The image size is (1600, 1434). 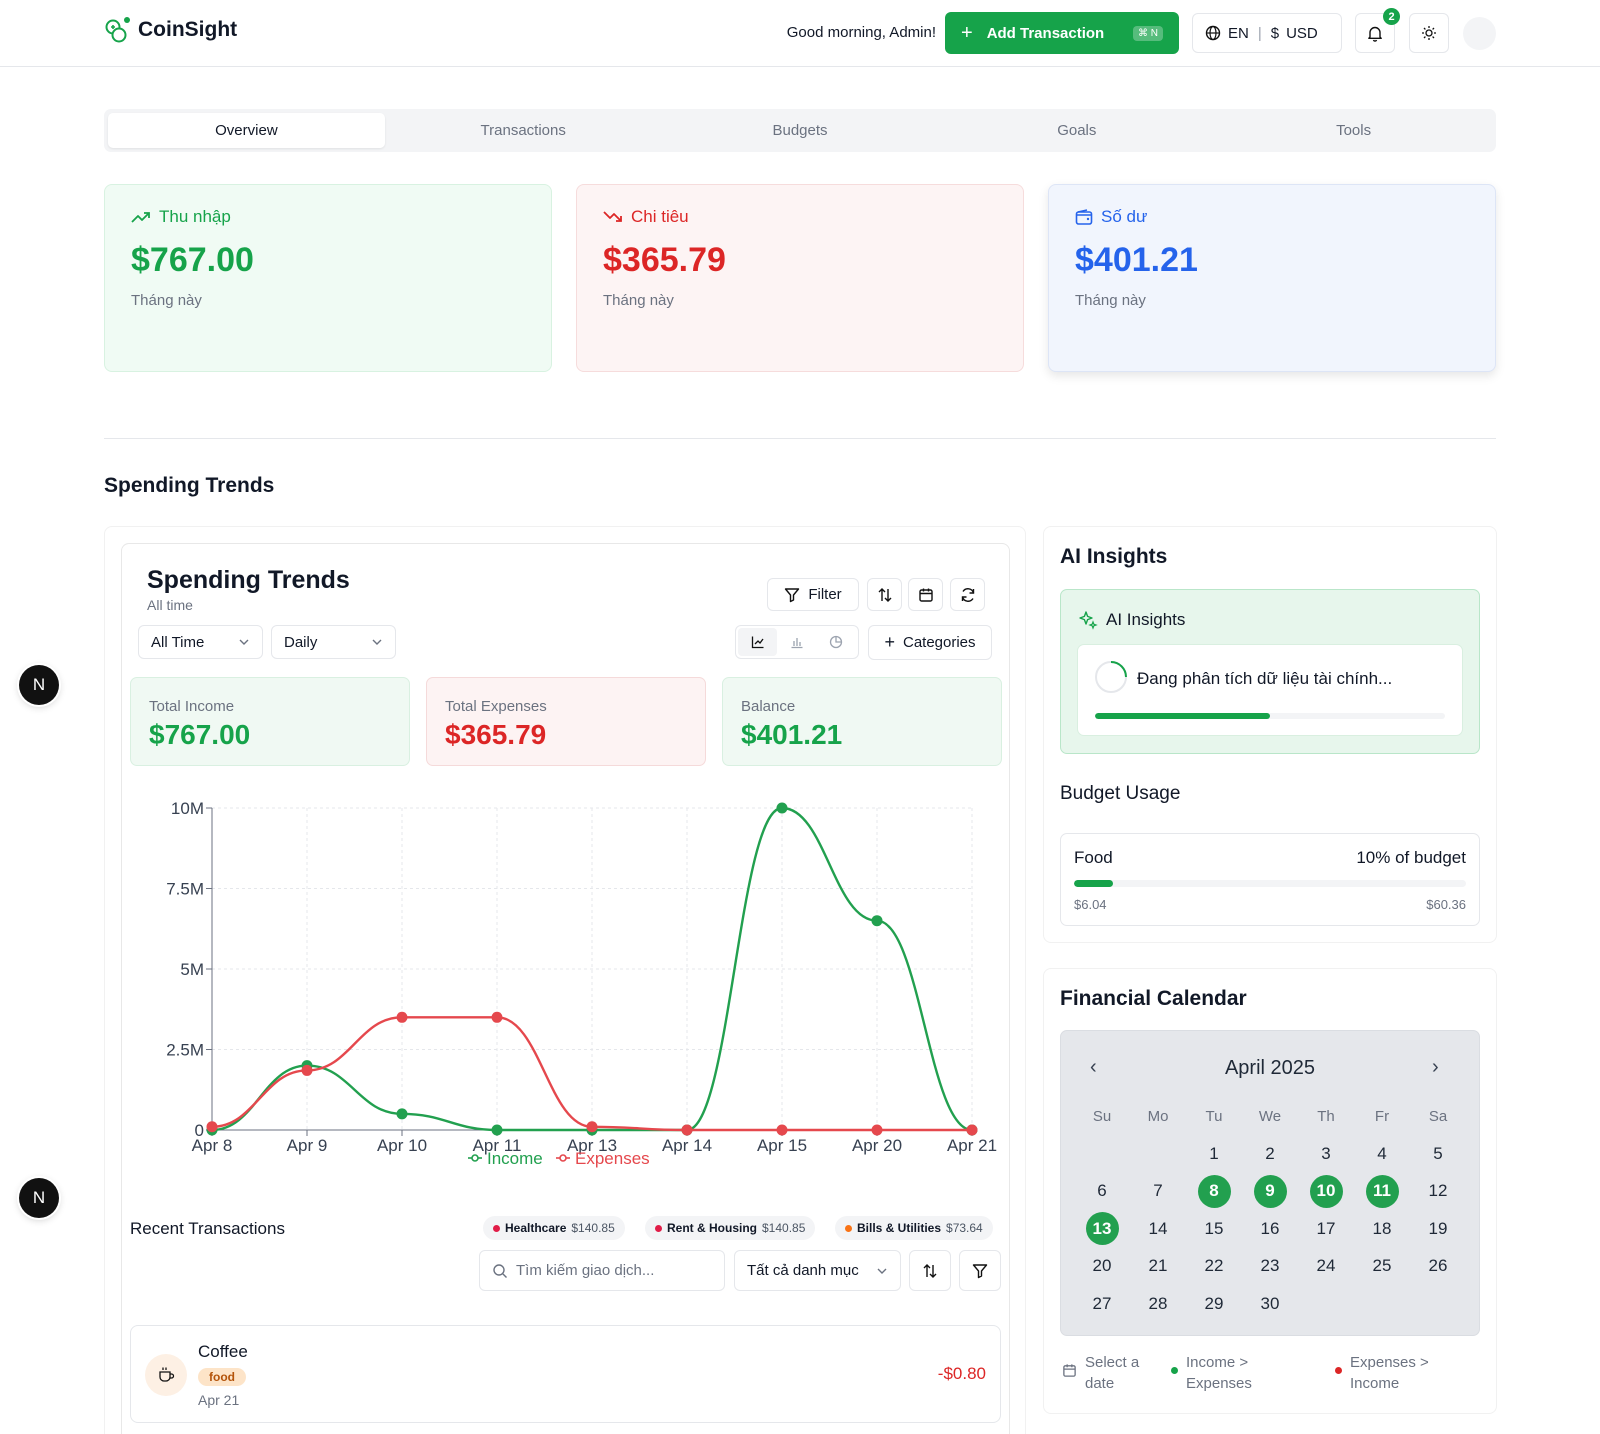 I want to click on calendar-day: 1, so click(x=1214, y=1154).